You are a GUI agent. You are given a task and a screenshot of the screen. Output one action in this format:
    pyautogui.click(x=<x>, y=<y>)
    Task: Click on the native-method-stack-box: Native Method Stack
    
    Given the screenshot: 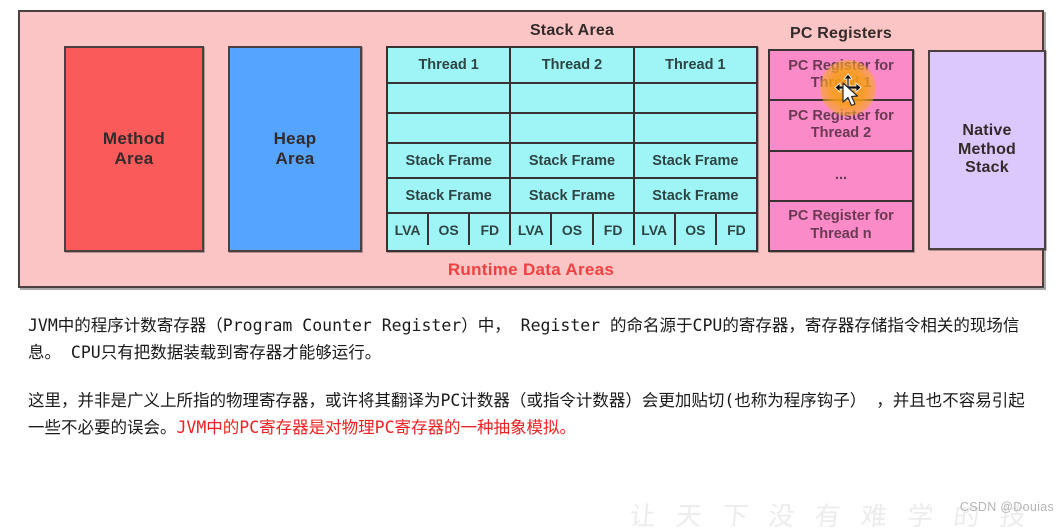 What is the action you would take?
    pyautogui.click(x=987, y=150)
    